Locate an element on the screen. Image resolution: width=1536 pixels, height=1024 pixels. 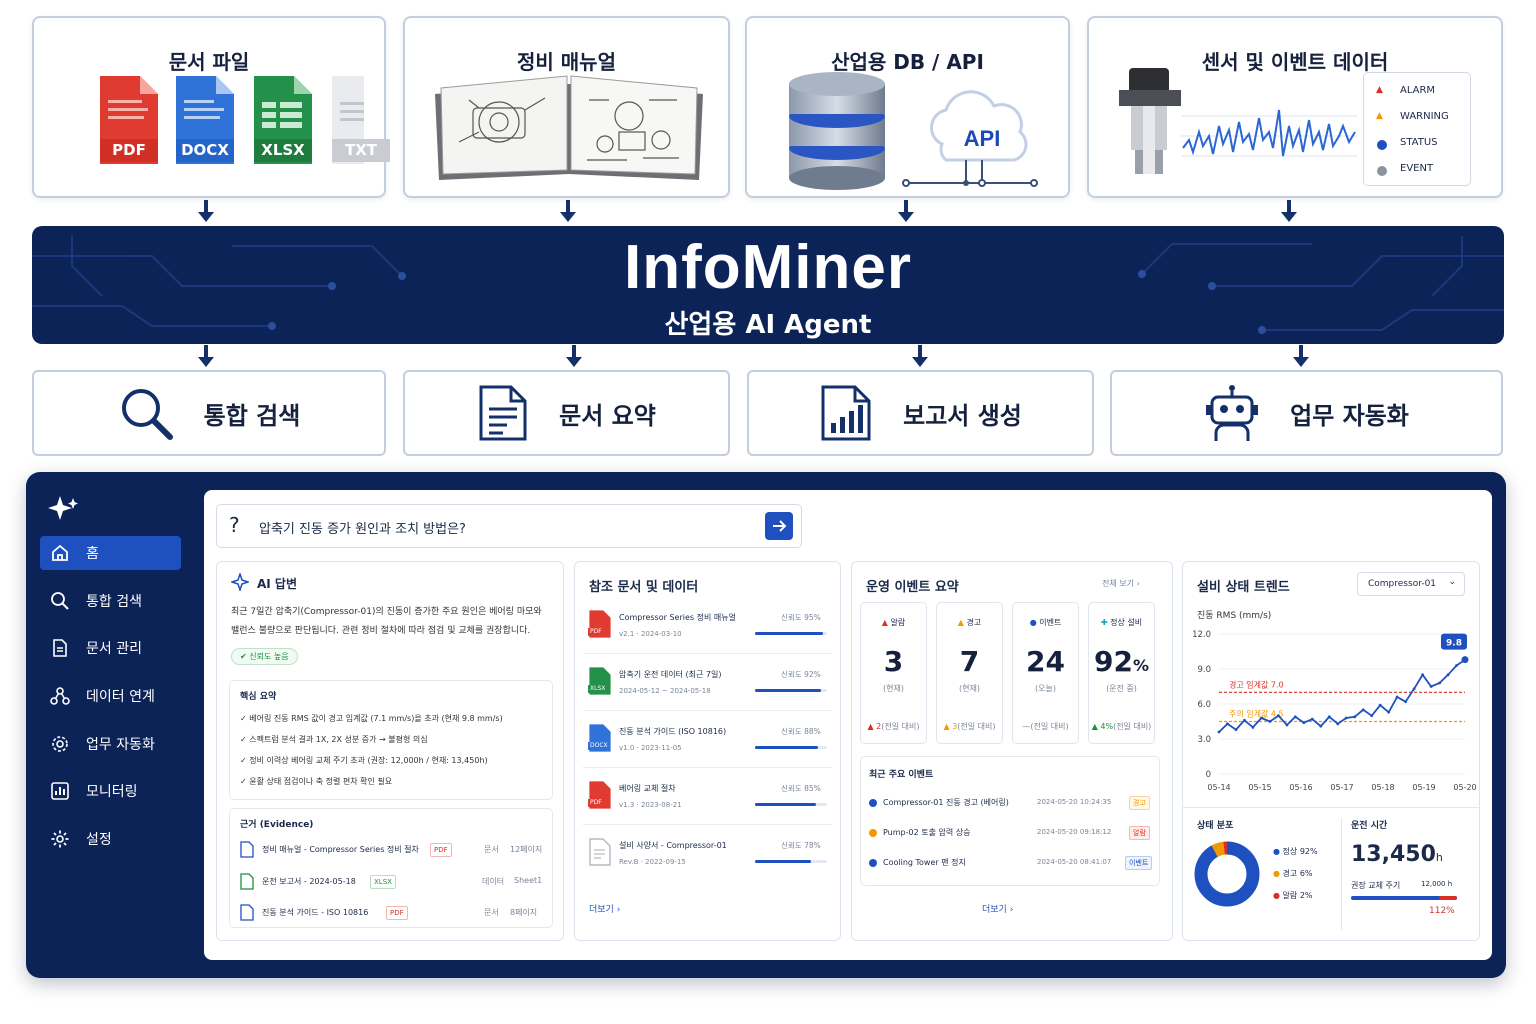
y-tick-label: 9.0 is located at coordinates (1204, 670).